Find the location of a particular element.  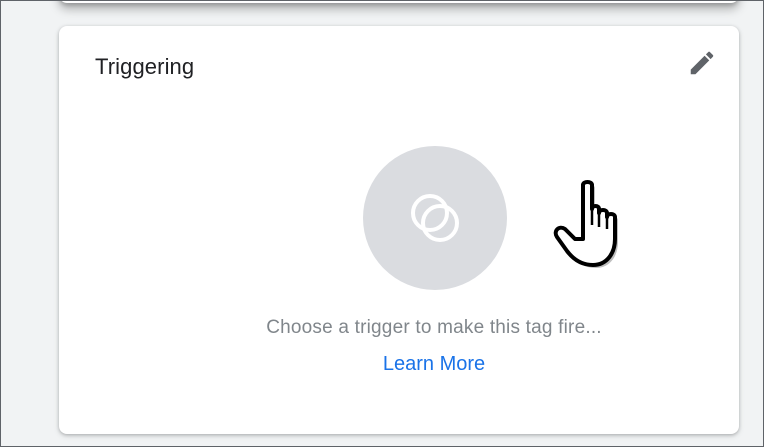

card-title: Triggering is located at coordinates (145, 66).